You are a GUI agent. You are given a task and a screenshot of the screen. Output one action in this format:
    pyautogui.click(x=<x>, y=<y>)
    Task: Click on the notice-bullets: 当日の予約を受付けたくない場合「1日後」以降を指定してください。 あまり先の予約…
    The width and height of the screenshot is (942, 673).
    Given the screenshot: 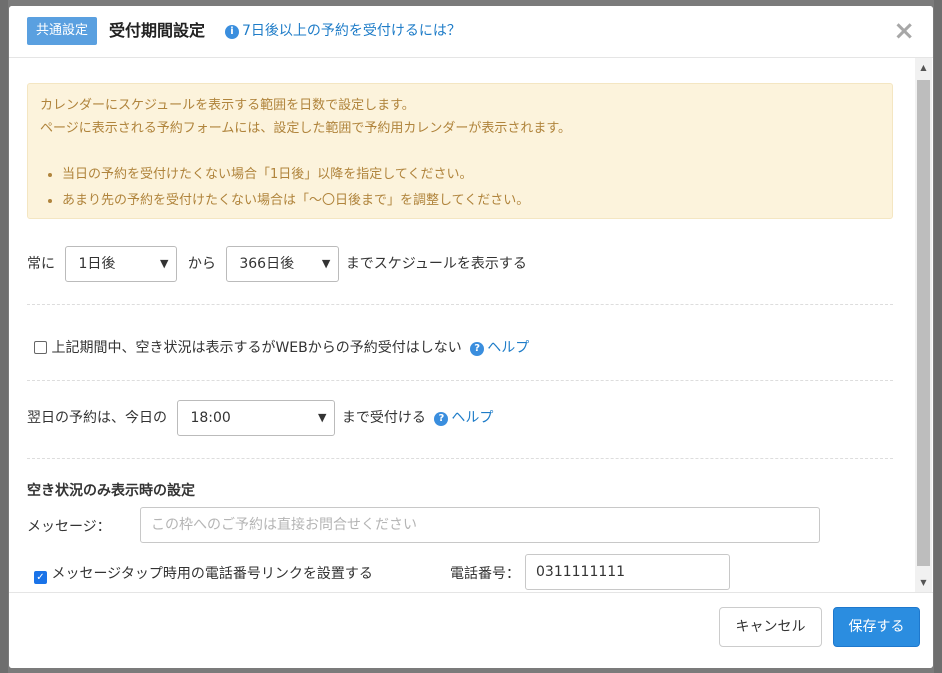 What is the action you would take?
    pyautogui.click(x=460, y=188)
    